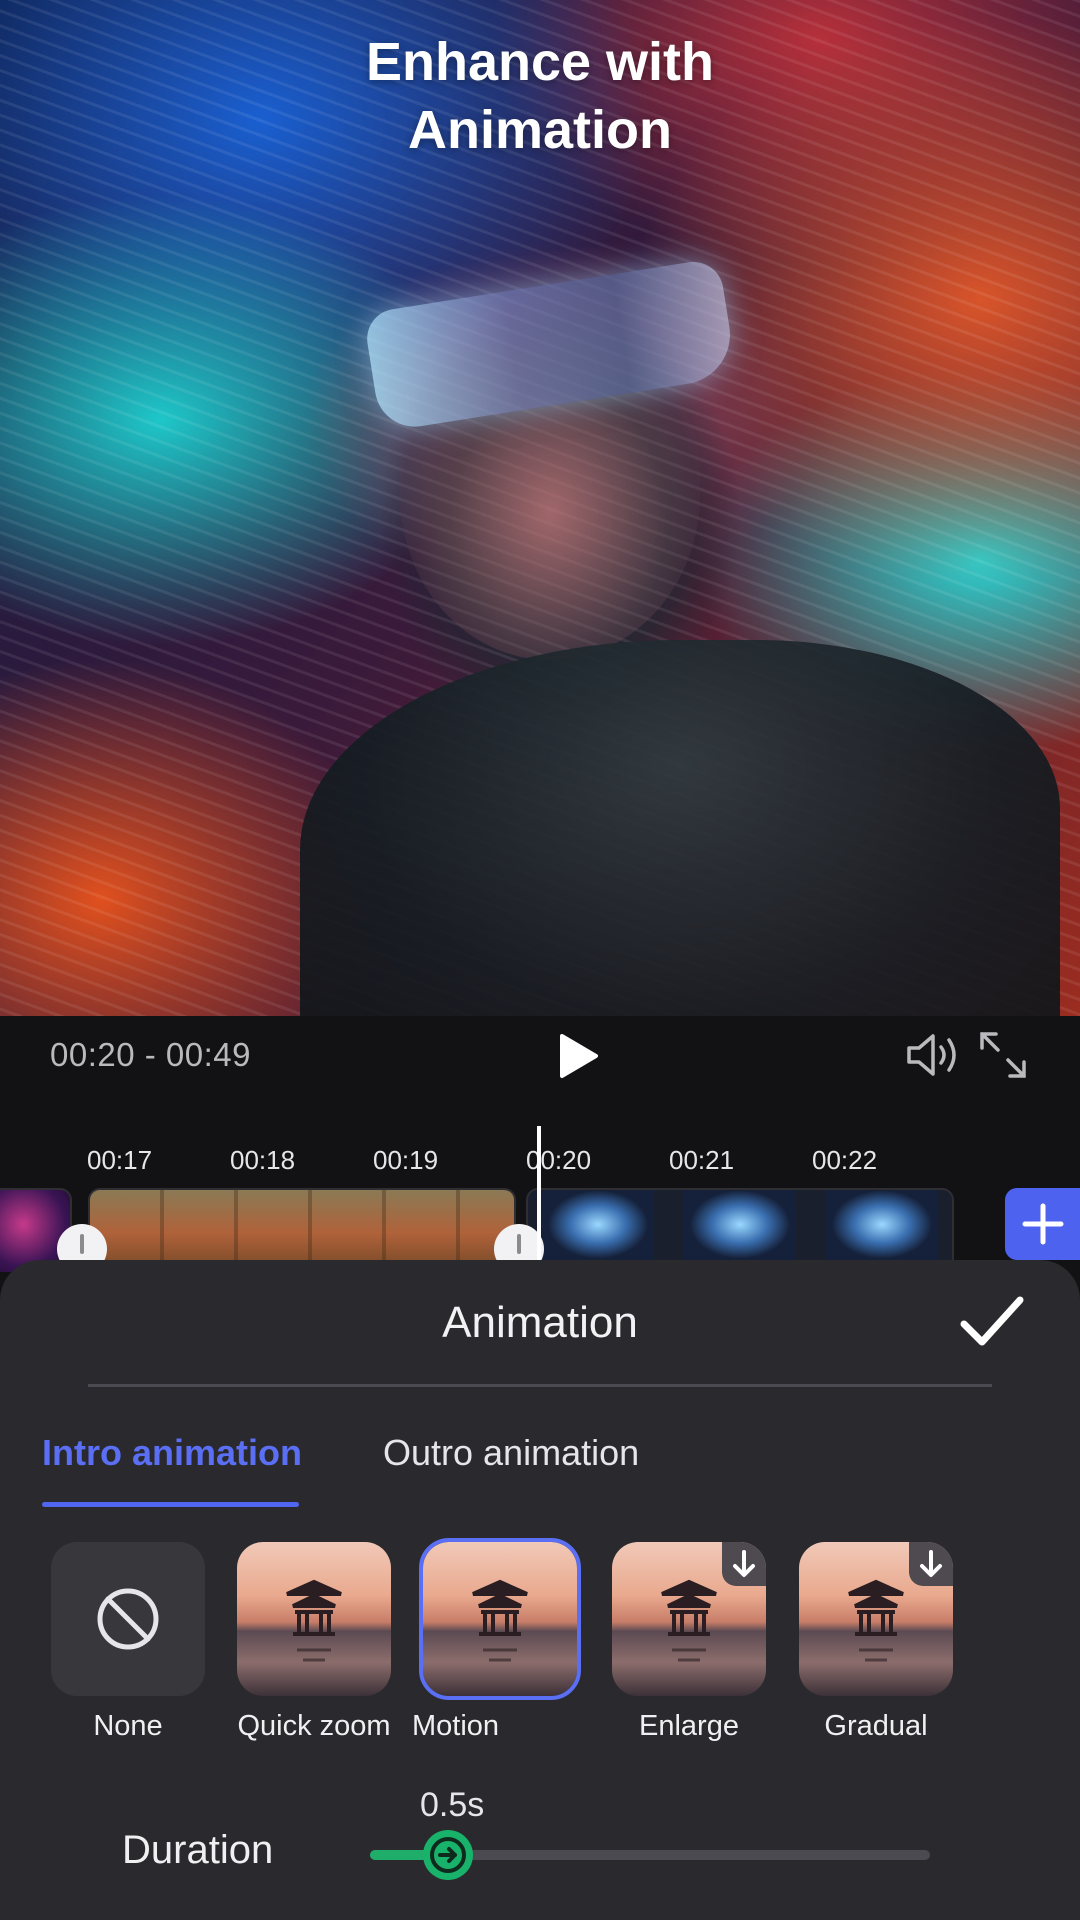 The image size is (1080, 1920). Describe the element at coordinates (689, 1726) in the screenshot. I see `option-label: Enlarge` at that location.